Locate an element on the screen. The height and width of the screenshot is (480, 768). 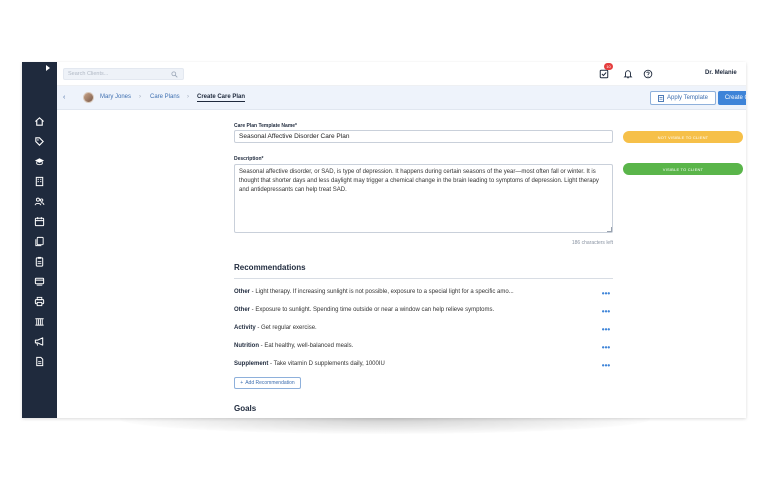
not-visible-to-client-toggle: NOT VISIBLE TO CLIENT is located at coordinates (683, 137).